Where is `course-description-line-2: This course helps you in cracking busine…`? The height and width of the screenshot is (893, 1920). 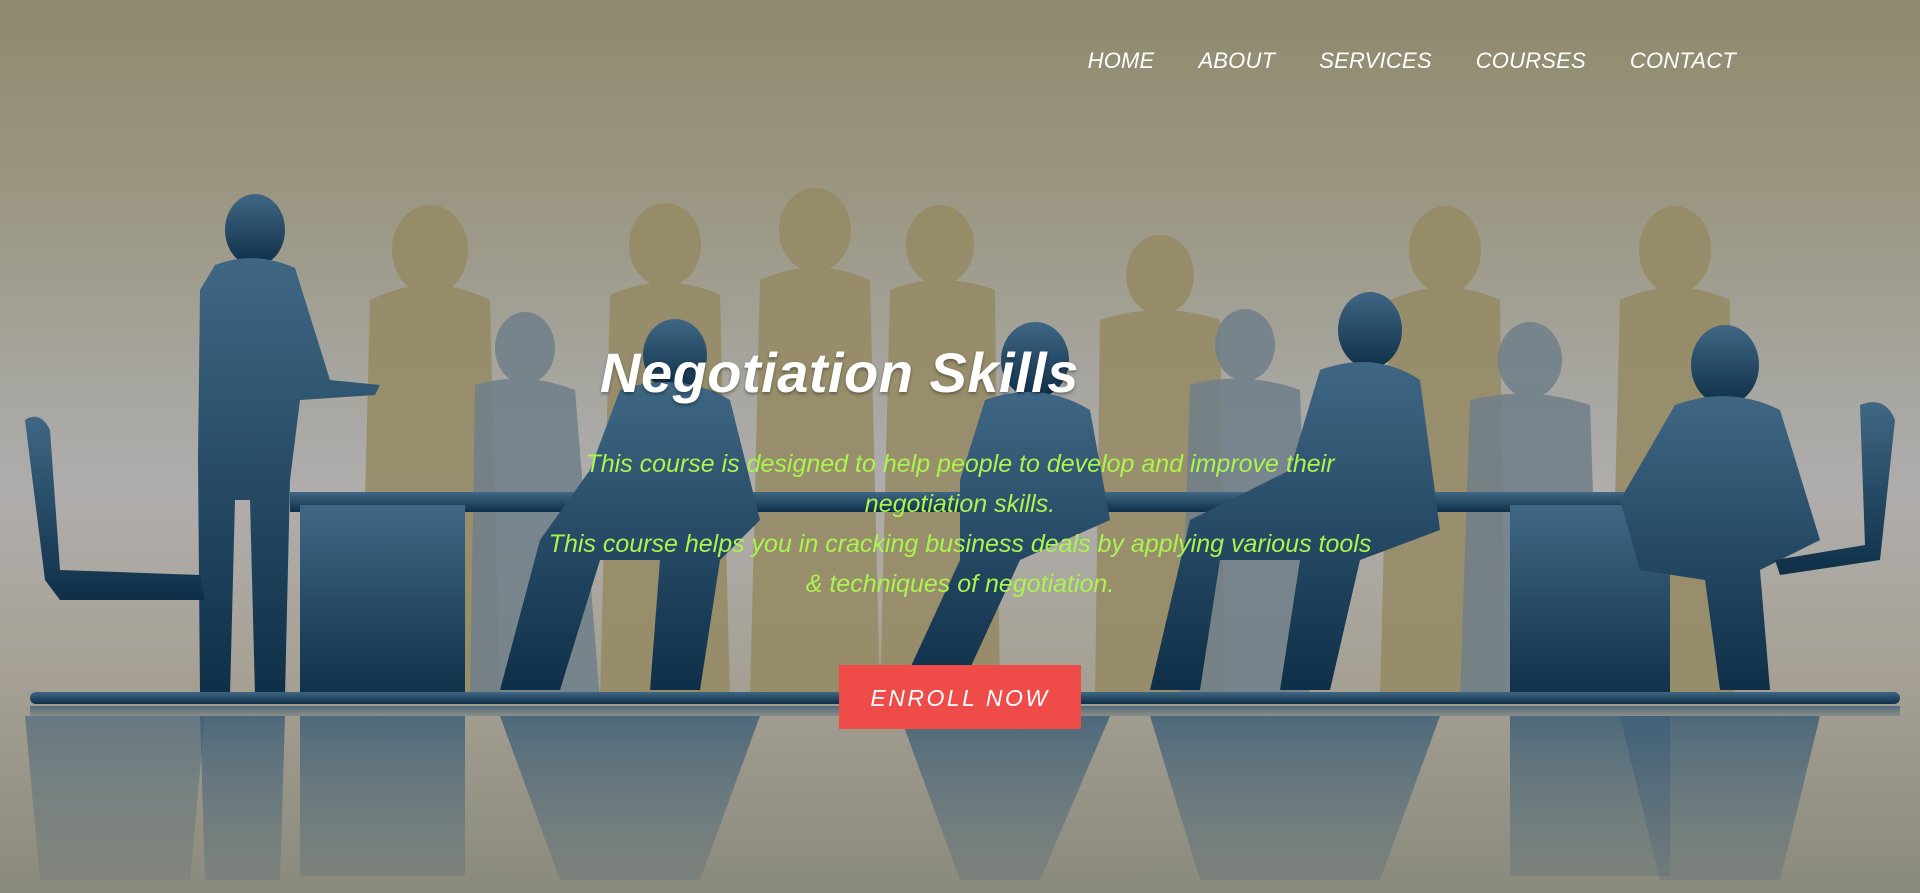 course-description-line-2: This course helps you in cracking busine… is located at coordinates (960, 564).